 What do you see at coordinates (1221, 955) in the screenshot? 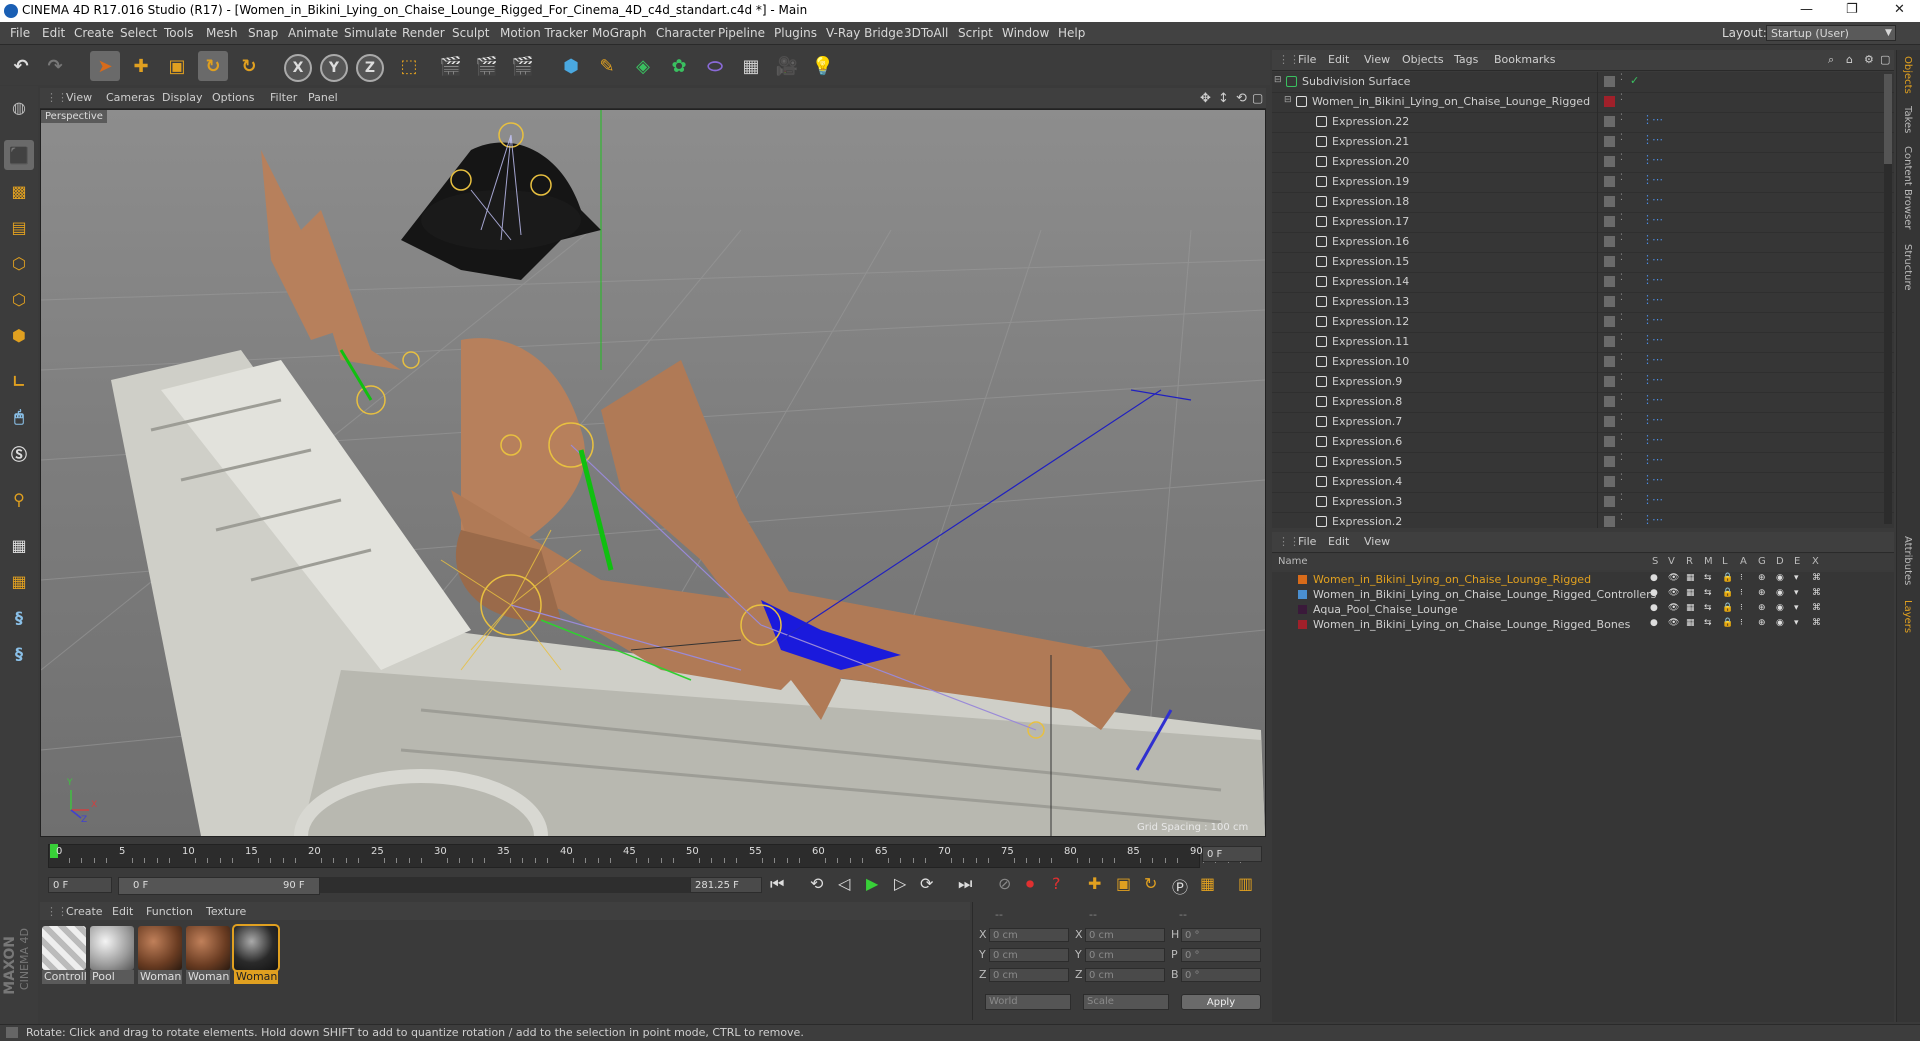
I see `rotation-p-field: 0 °` at bounding box center [1221, 955].